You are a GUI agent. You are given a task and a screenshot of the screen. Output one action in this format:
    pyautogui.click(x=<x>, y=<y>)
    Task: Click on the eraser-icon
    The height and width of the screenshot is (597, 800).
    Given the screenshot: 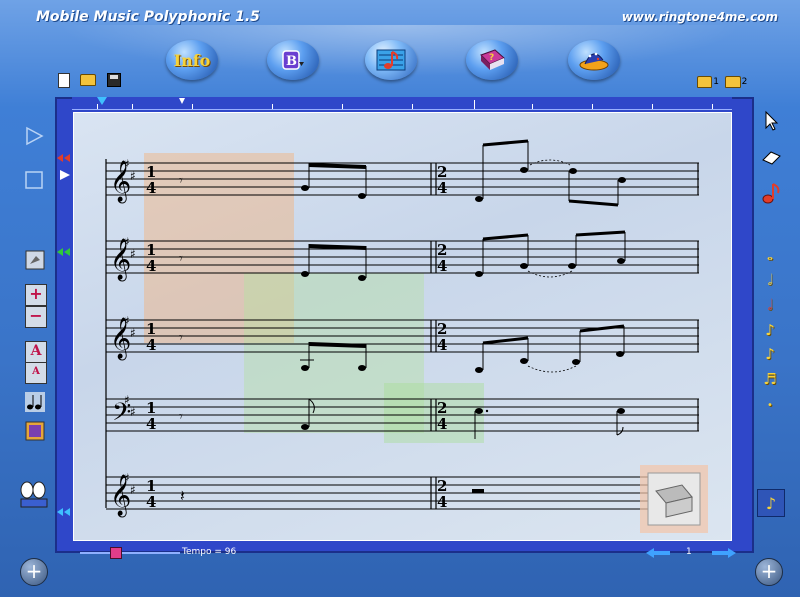 What is the action you would take?
    pyautogui.click(x=771, y=157)
    